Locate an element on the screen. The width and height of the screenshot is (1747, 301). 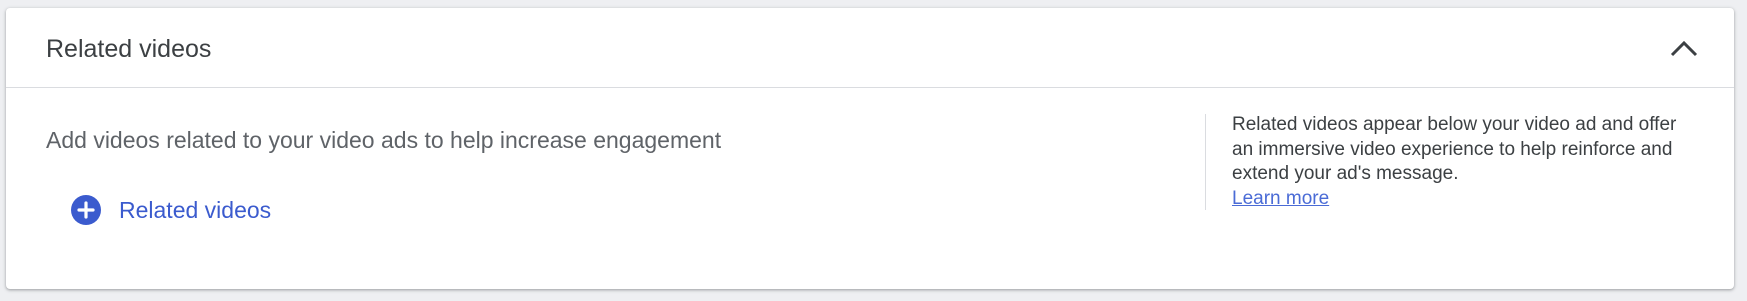
add-circle-icon is located at coordinates (86, 210).